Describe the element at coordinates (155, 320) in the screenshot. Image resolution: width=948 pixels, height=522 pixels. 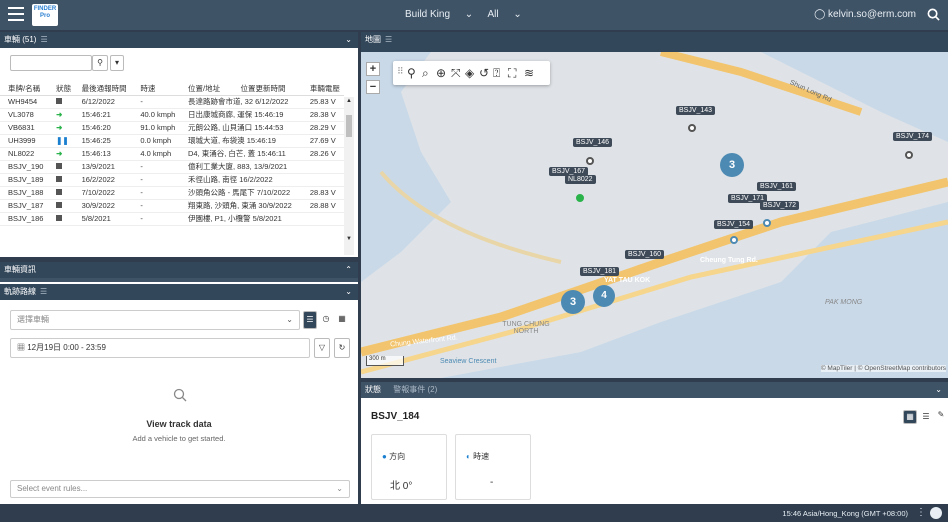
I see `vehicle-select: 選擇車輛 ⌄` at that location.